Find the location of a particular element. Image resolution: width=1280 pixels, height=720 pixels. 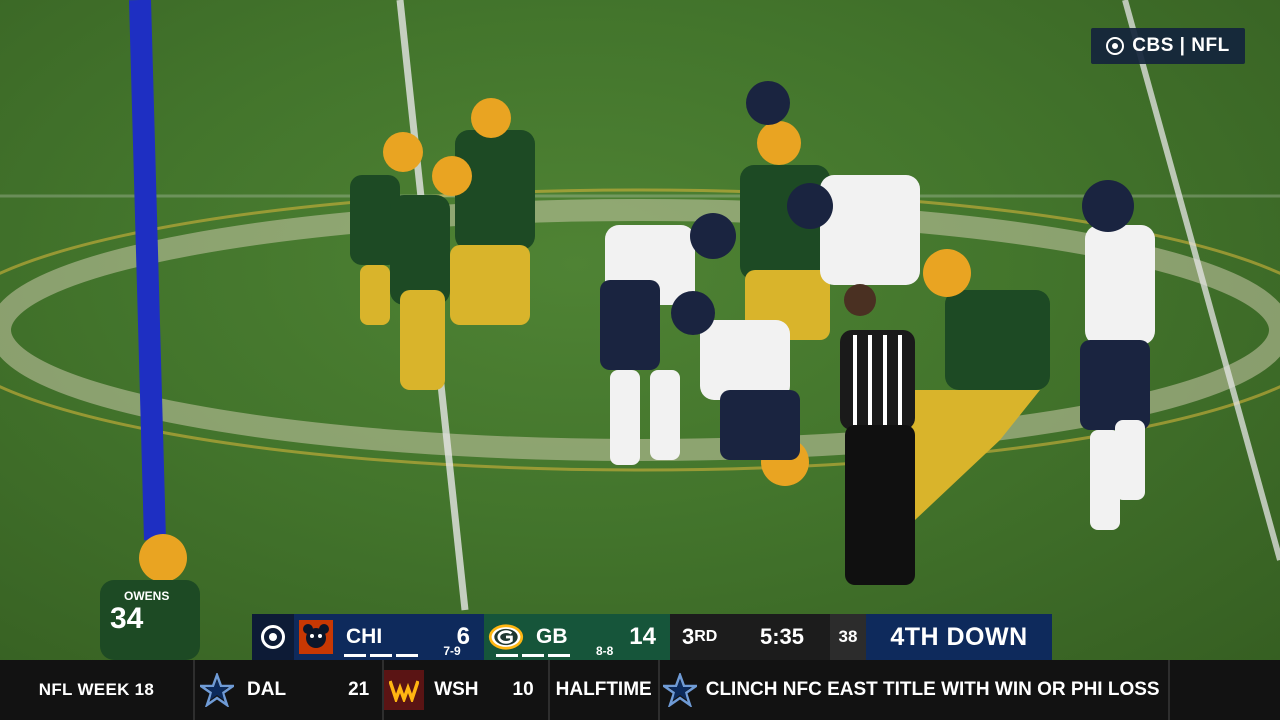

owens-number: 34 is located at coordinates (127, 618).